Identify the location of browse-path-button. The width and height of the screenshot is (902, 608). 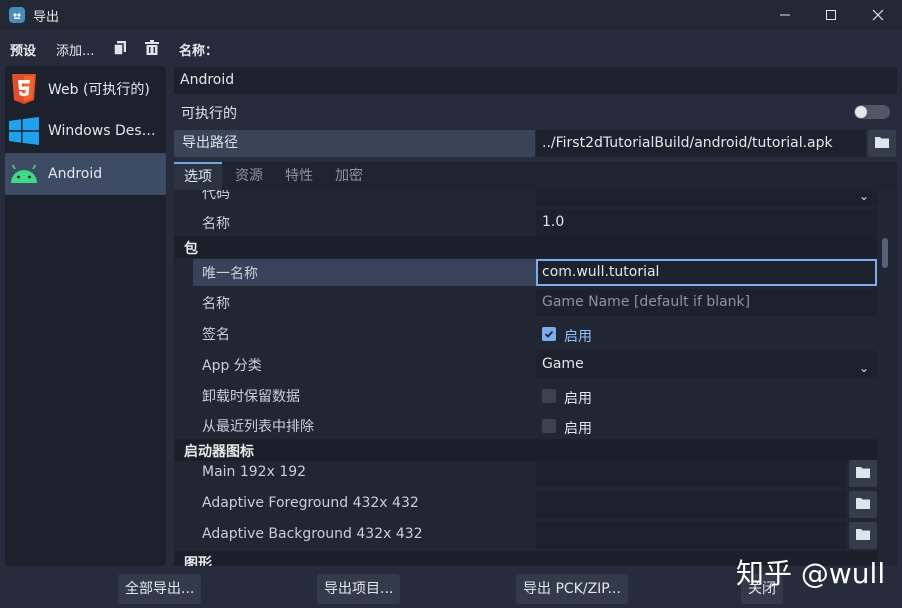
(882, 143).